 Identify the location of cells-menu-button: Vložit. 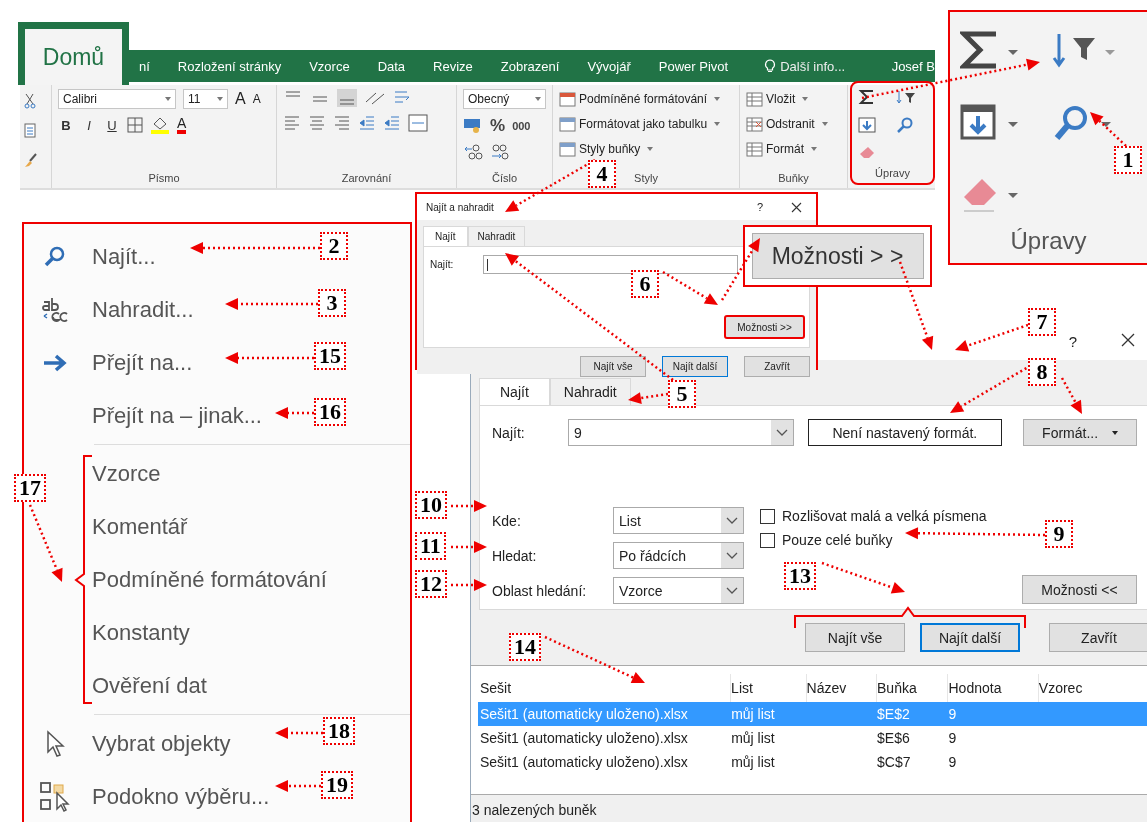
(793, 99).